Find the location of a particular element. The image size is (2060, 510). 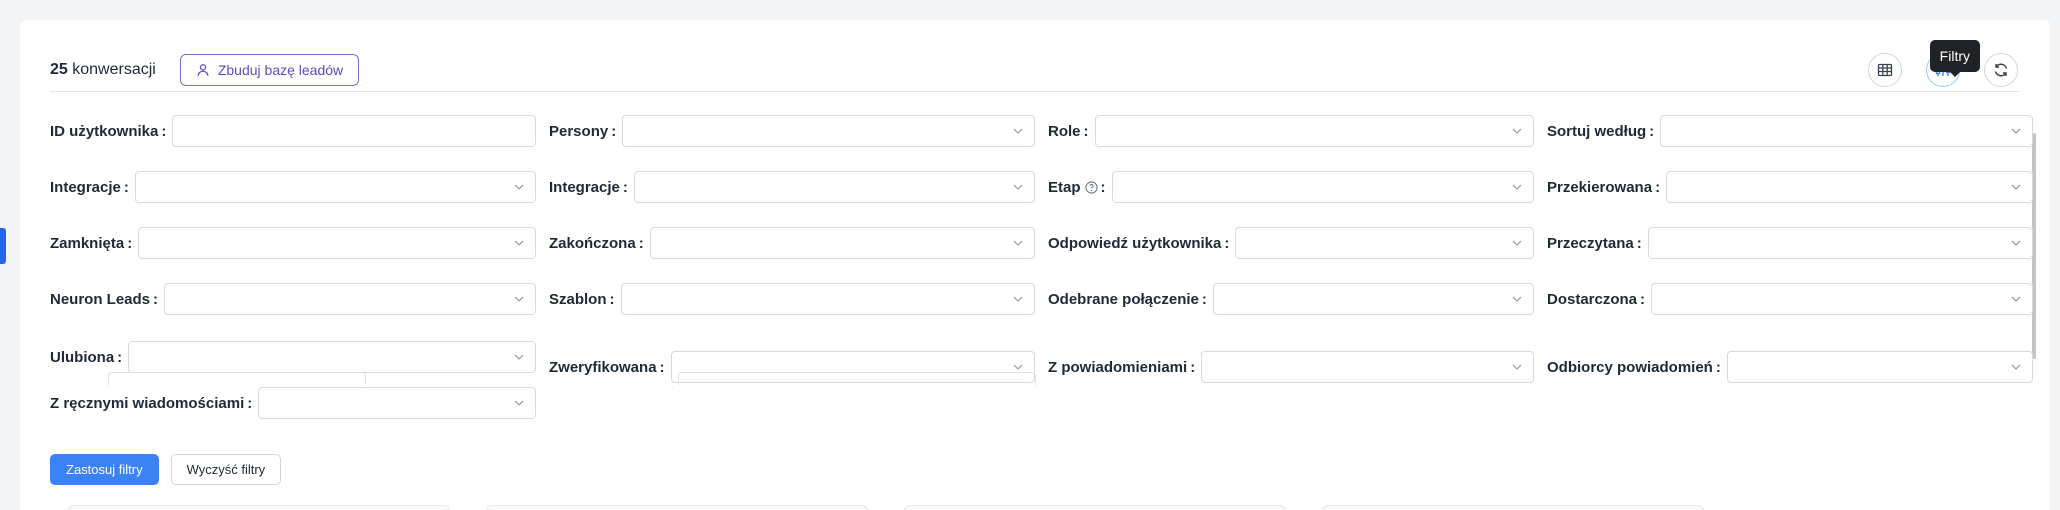

filter-field: Odbiorcy powiadomień: is located at coordinates (1790, 367).